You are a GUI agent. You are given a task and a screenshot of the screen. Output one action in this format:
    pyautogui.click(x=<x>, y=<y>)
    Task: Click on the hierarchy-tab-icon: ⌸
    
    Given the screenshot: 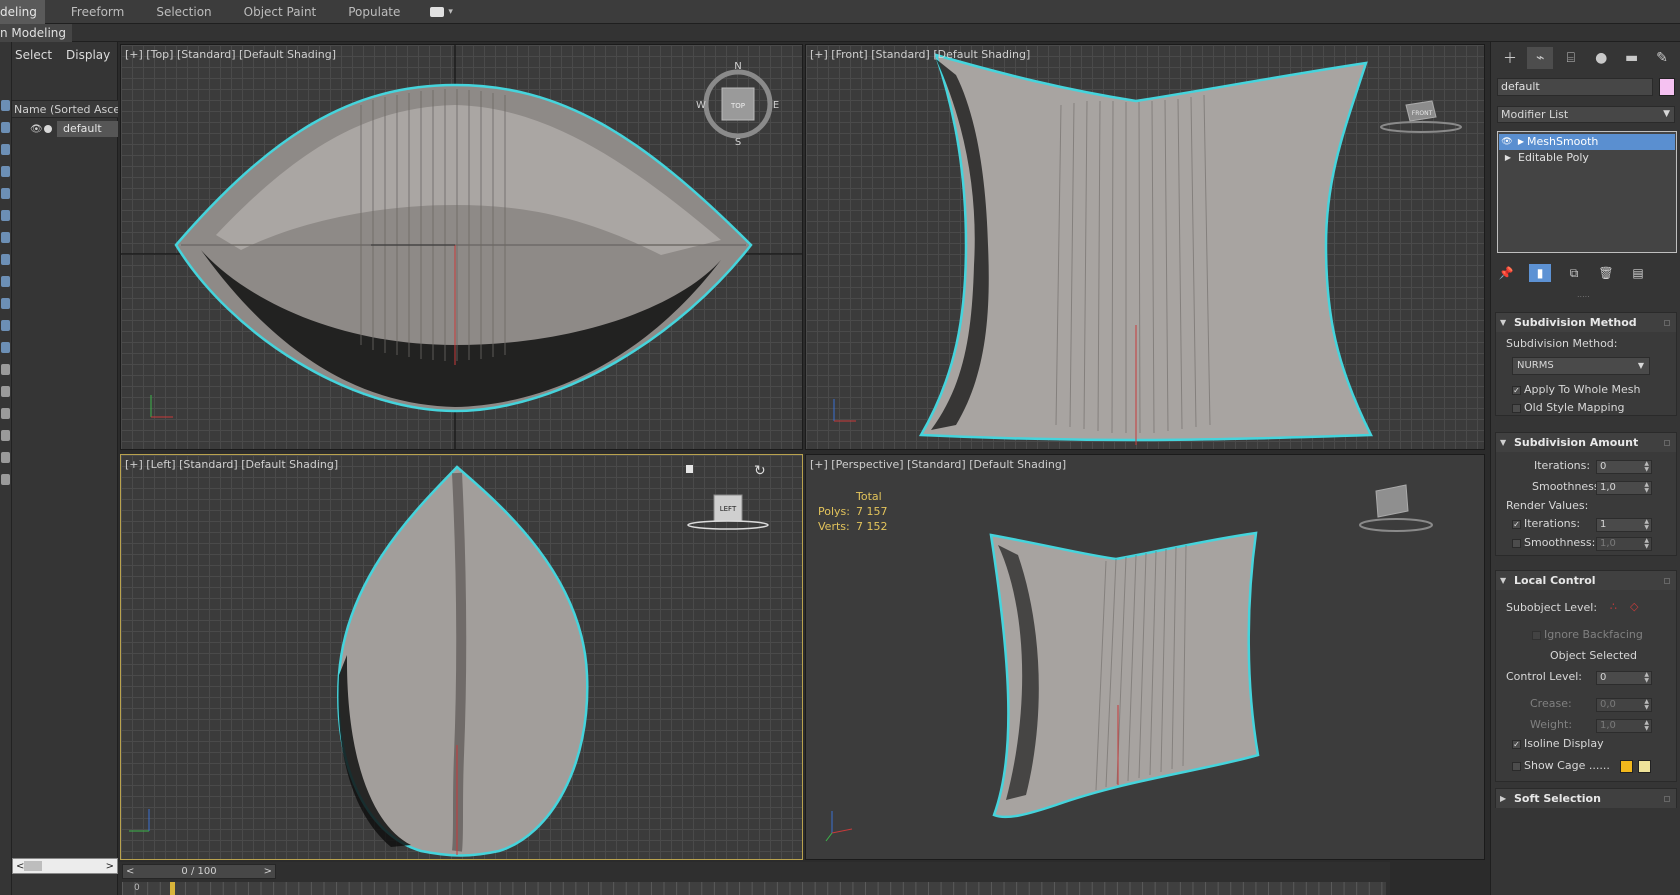 What is the action you would take?
    pyautogui.click(x=1571, y=58)
    